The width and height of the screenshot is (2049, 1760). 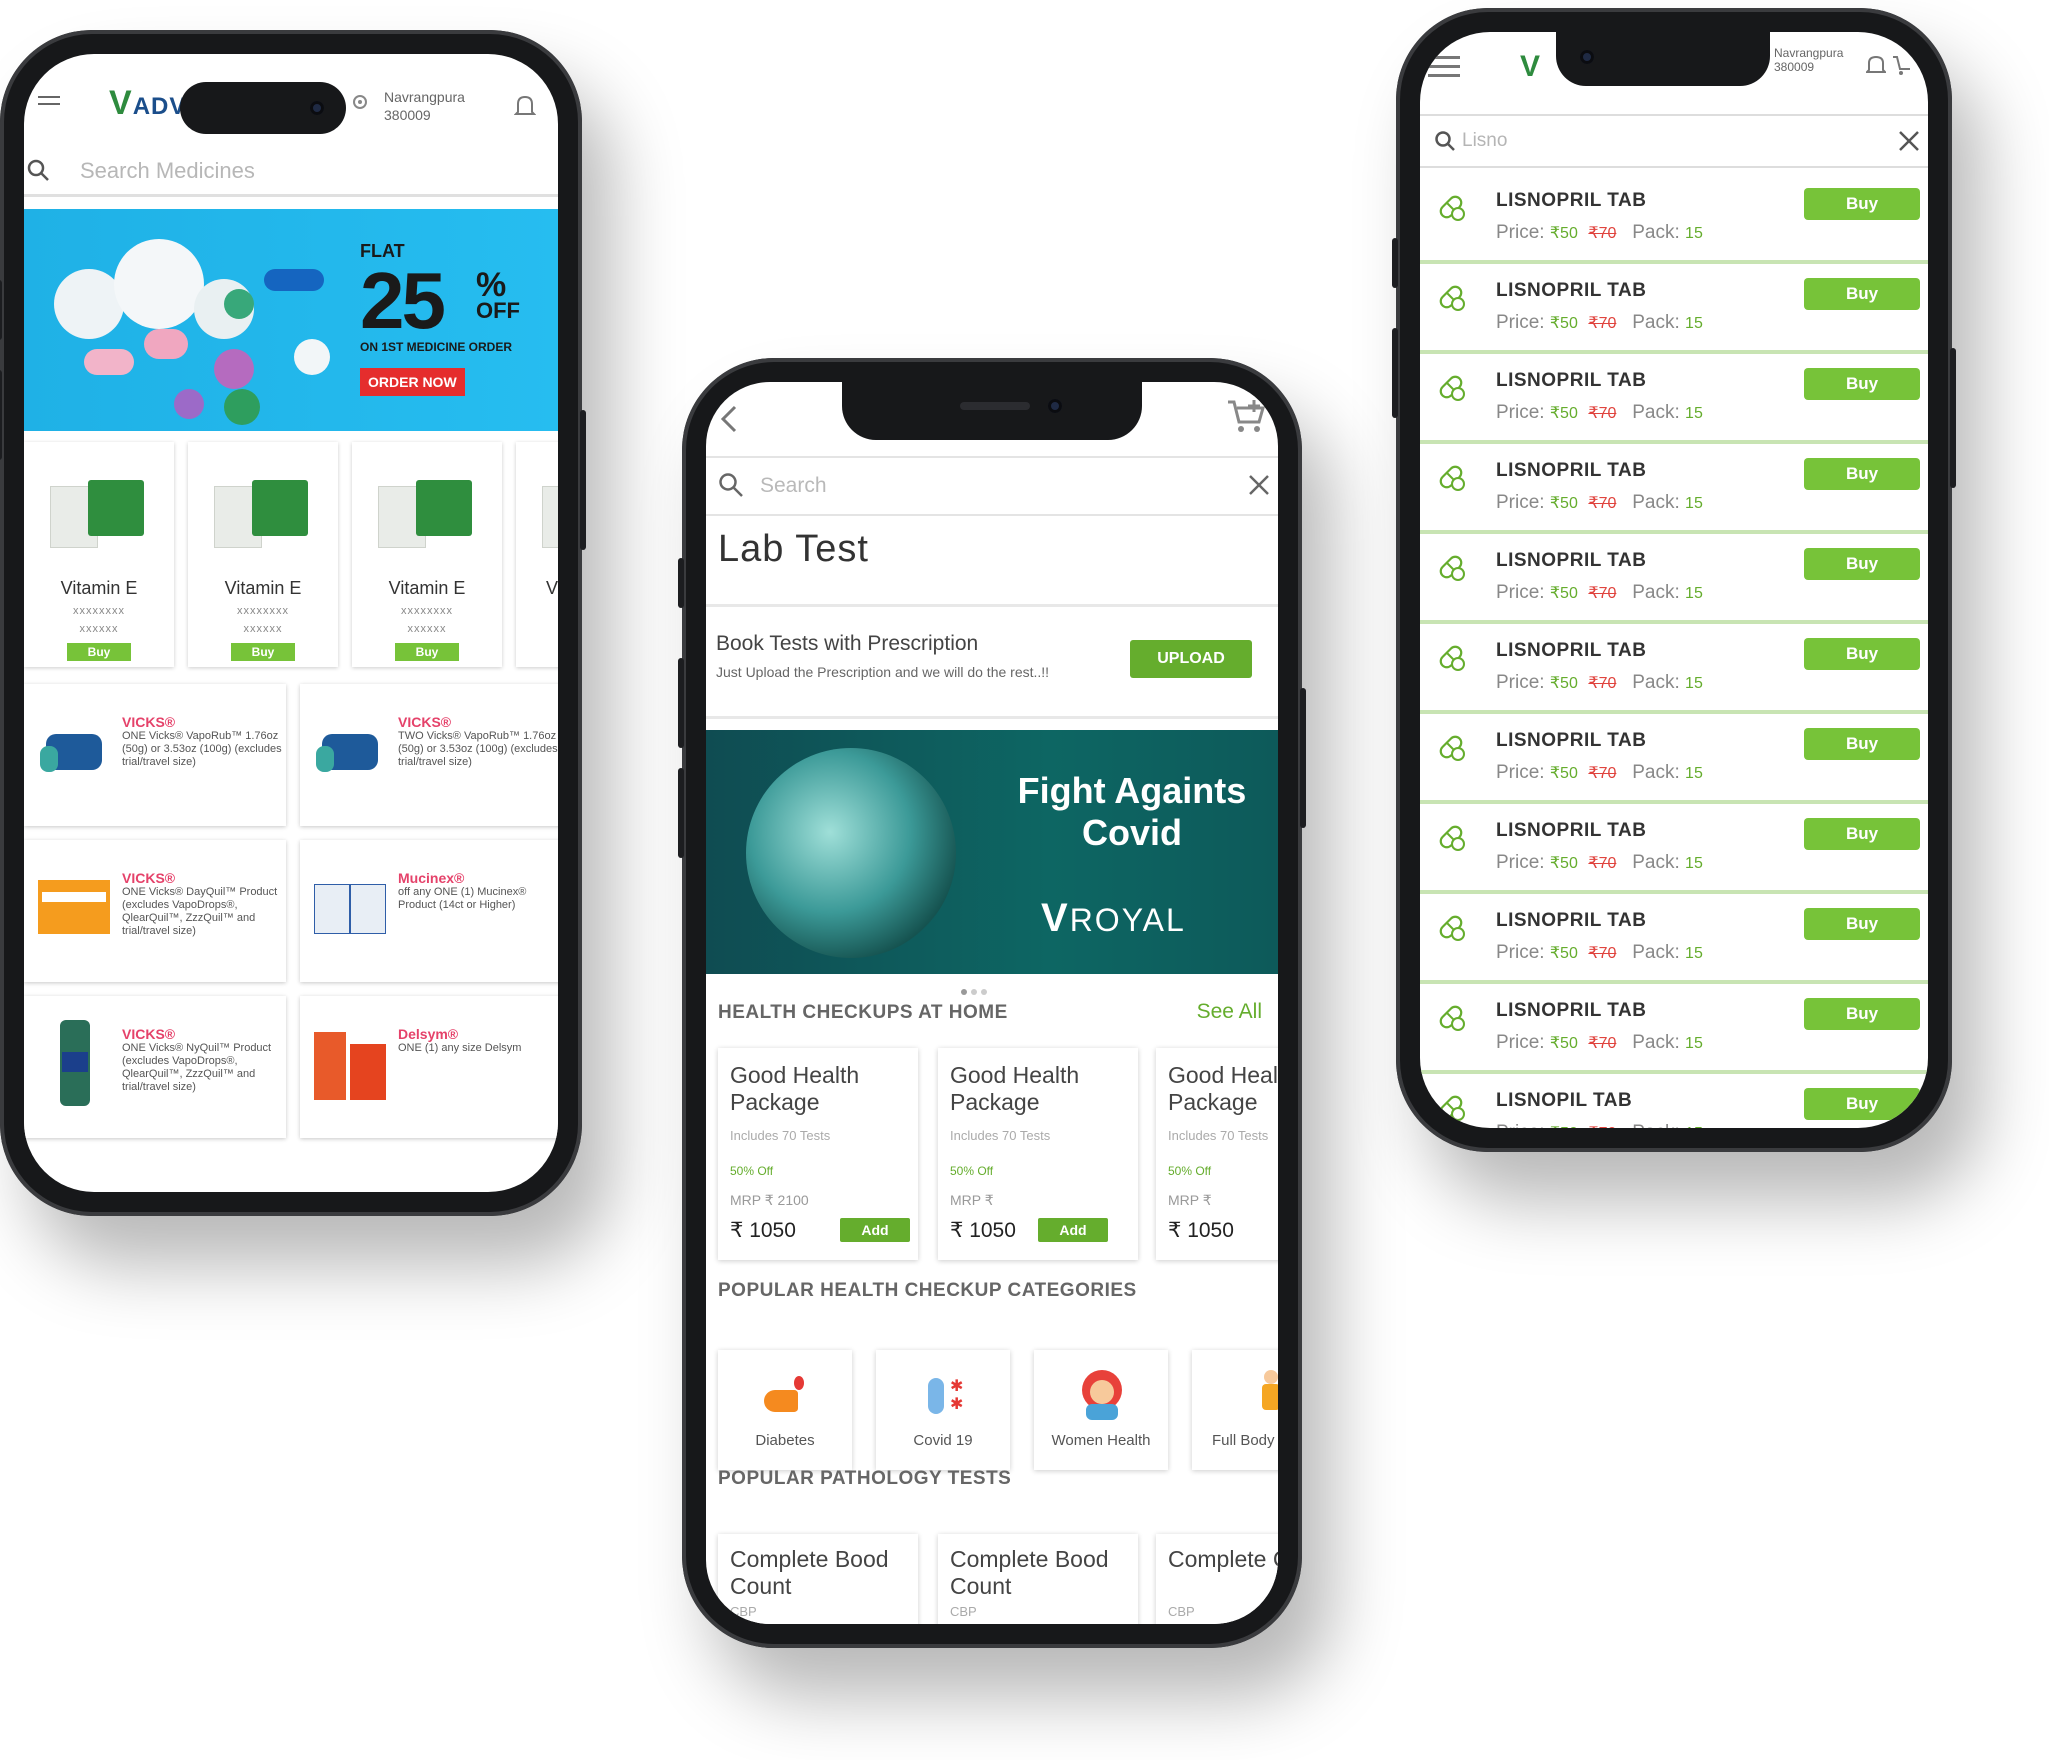 I want to click on search-bar: Search, so click(x=992, y=486).